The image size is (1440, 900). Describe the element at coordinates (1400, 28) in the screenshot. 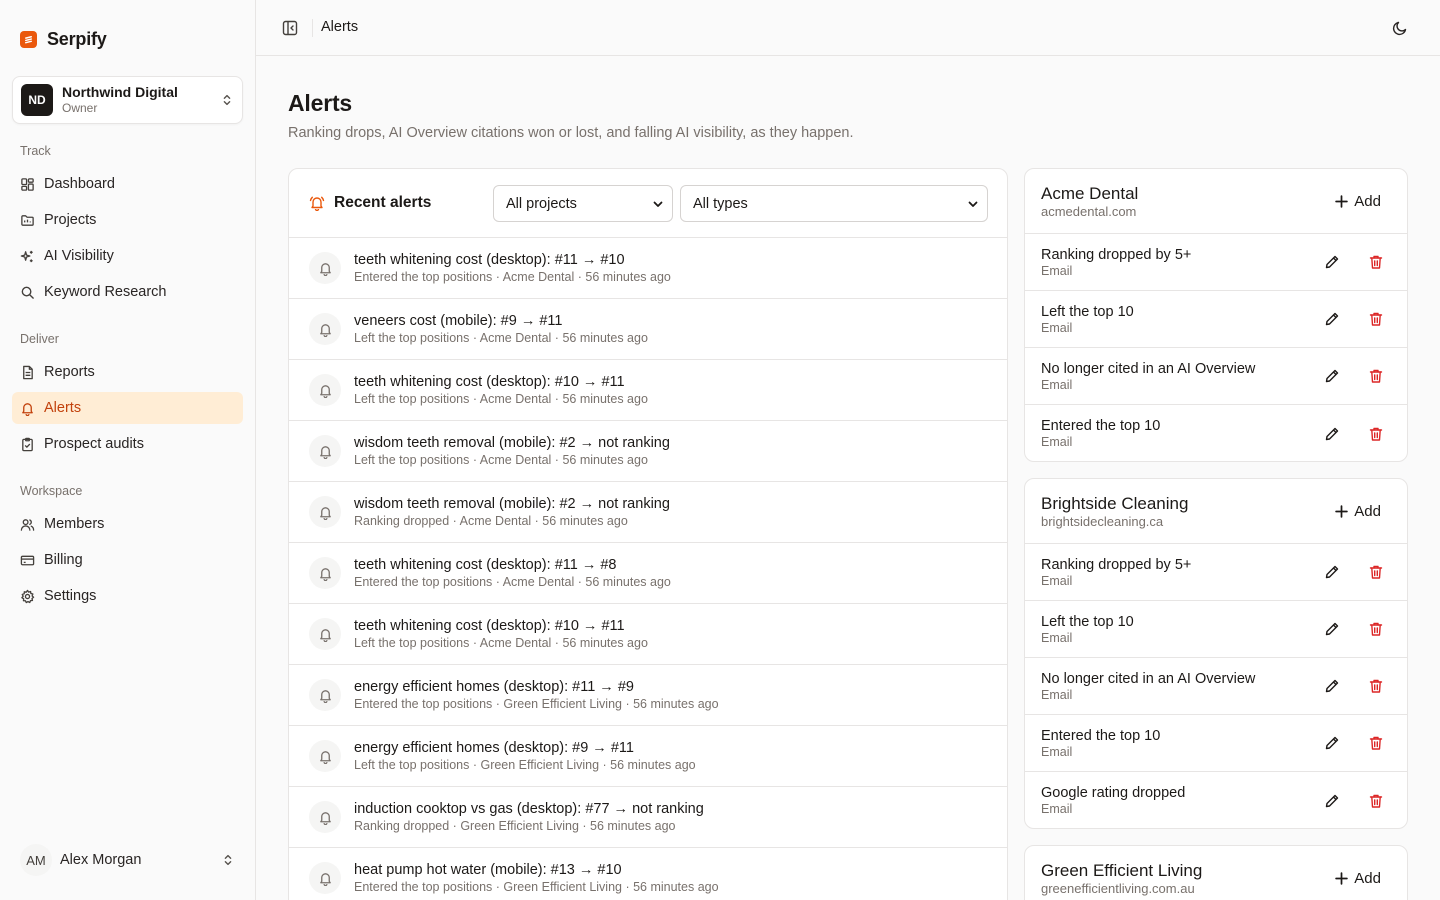

I see `moon-icon` at that location.